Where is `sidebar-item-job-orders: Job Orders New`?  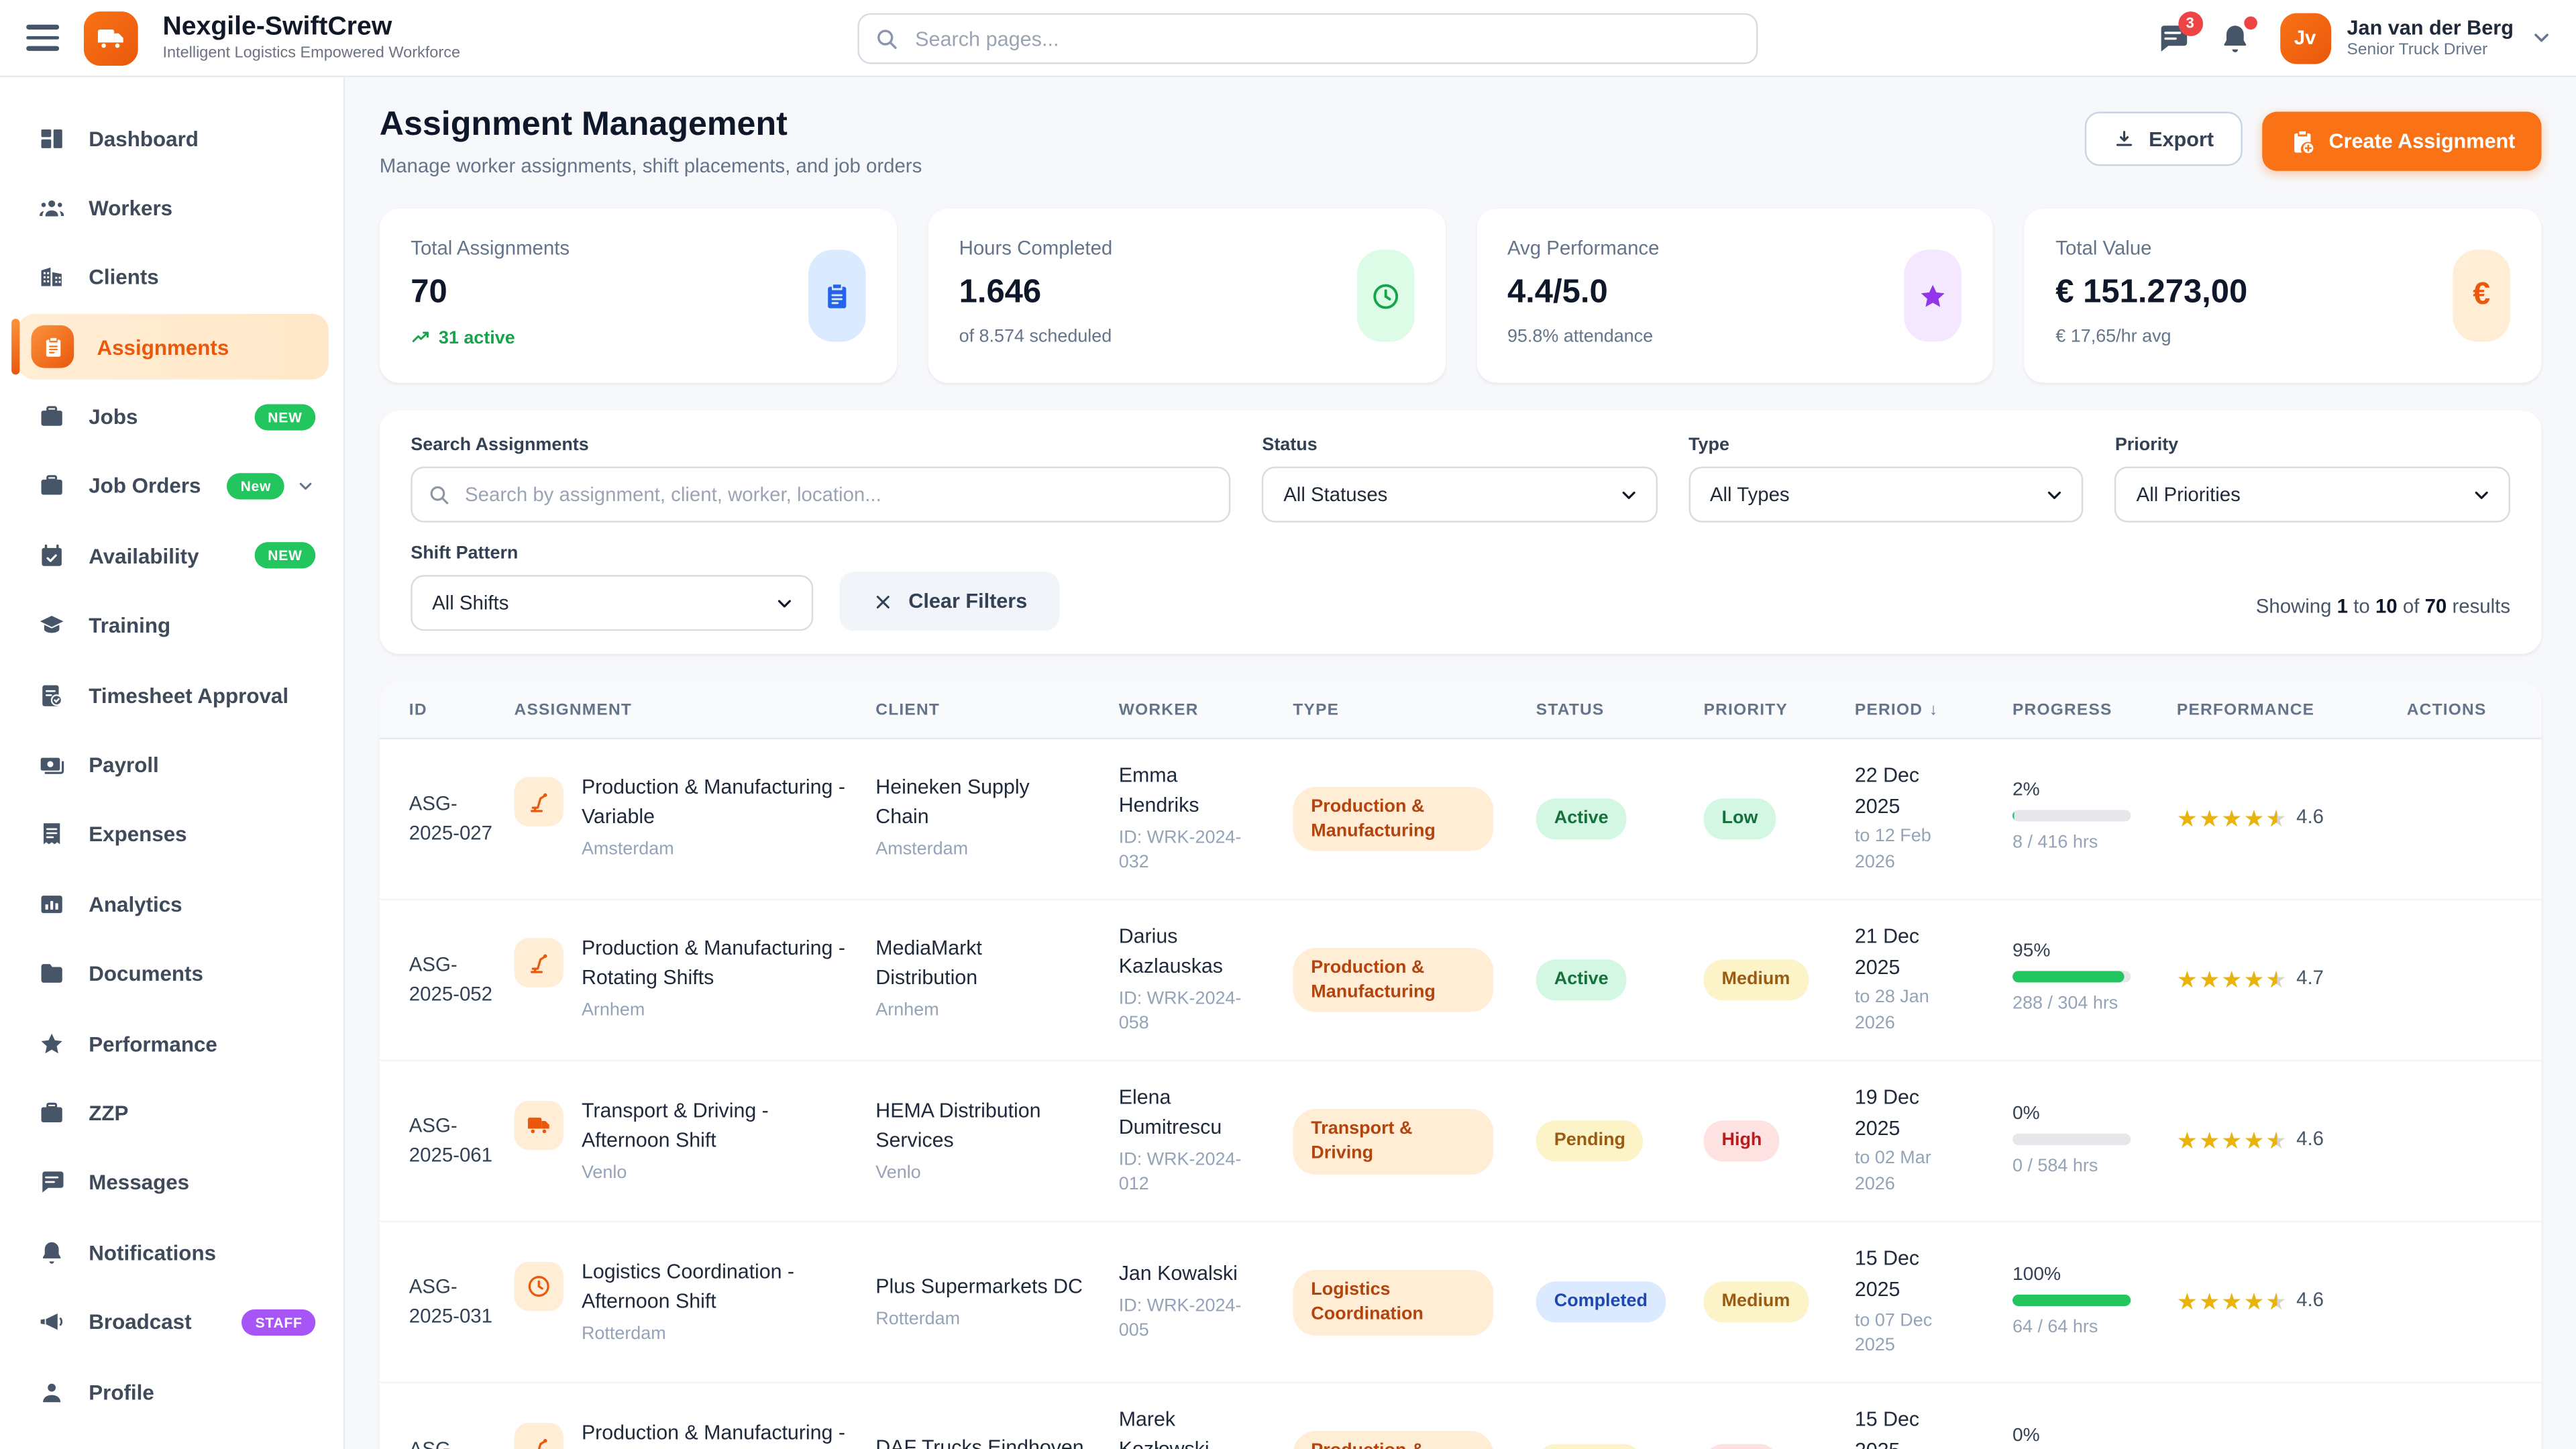 sidebar-item-job-orders: Job Orders New is located at coordinates (173, 486).